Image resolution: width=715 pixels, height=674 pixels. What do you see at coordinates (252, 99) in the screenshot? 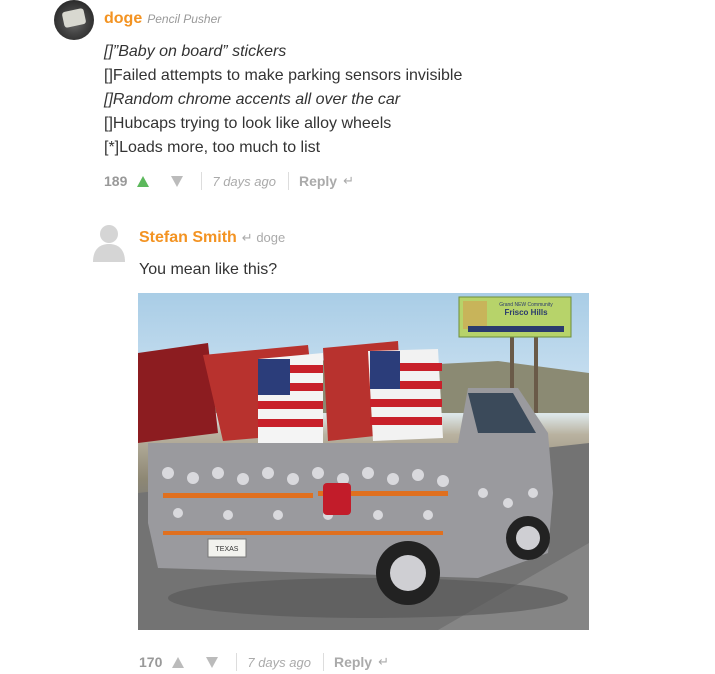
I see `comment-line: []Random chrome accents all over the car` at bounding box center [252, 99].